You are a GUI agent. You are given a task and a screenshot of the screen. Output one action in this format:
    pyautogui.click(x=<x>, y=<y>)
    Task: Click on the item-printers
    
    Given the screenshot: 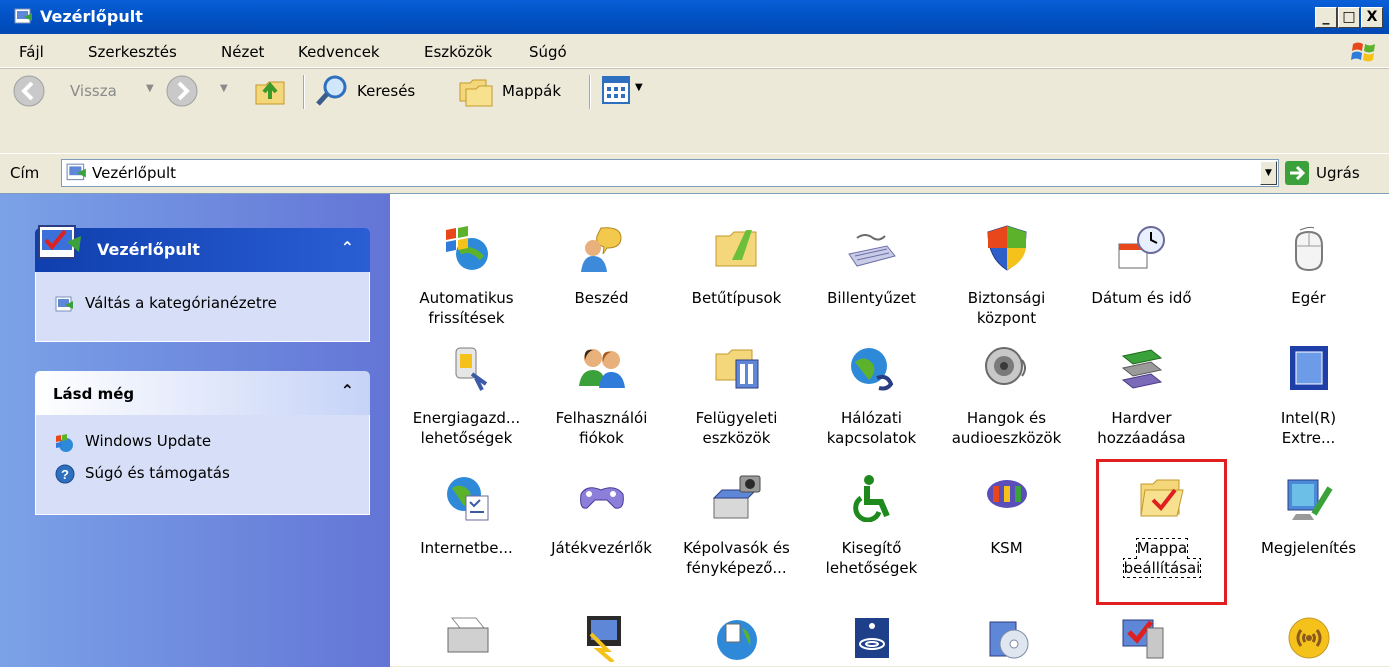 What is the action you would take?
    pyautogui.click(x=466, y=638)
    